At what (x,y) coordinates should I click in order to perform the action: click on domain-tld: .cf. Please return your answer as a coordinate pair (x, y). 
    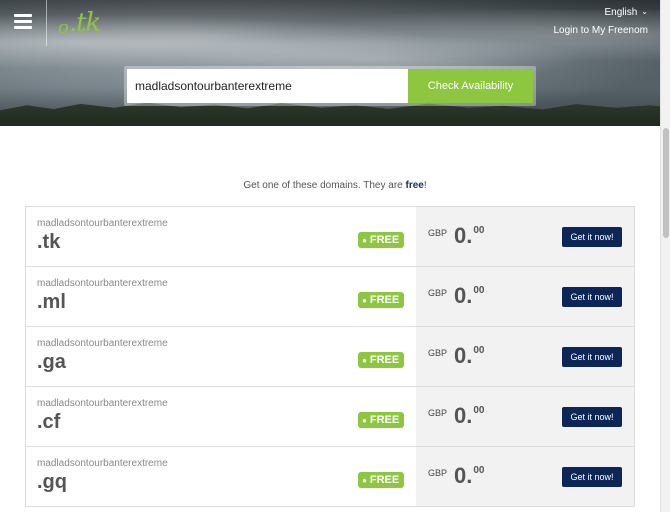
    Looking at the image, I should click on (49, 422).